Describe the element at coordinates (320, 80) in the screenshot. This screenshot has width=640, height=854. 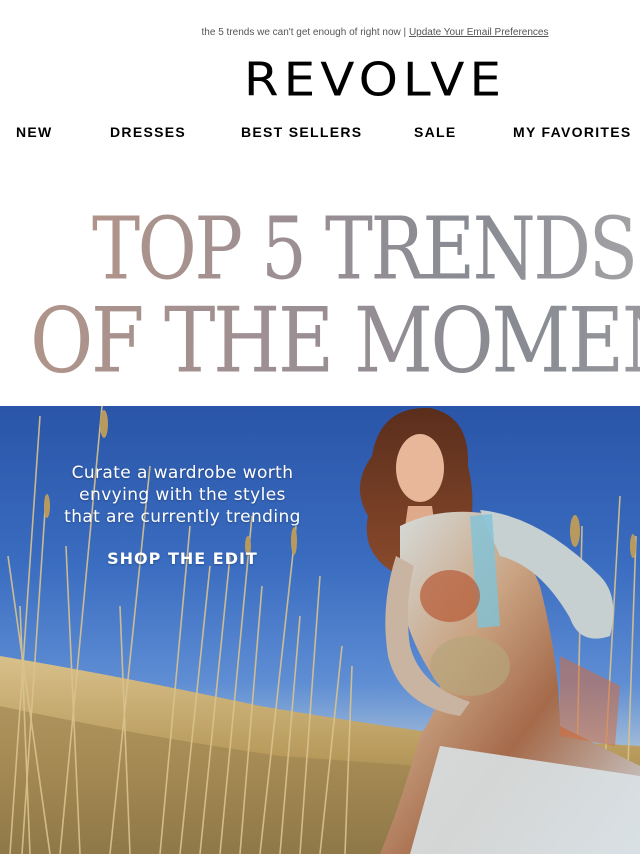
I see `revolve-logo: REVOLVE` at that location.